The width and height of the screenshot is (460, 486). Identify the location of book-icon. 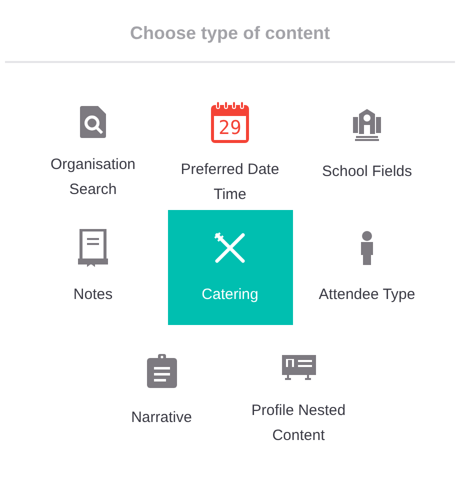
(93, 248).